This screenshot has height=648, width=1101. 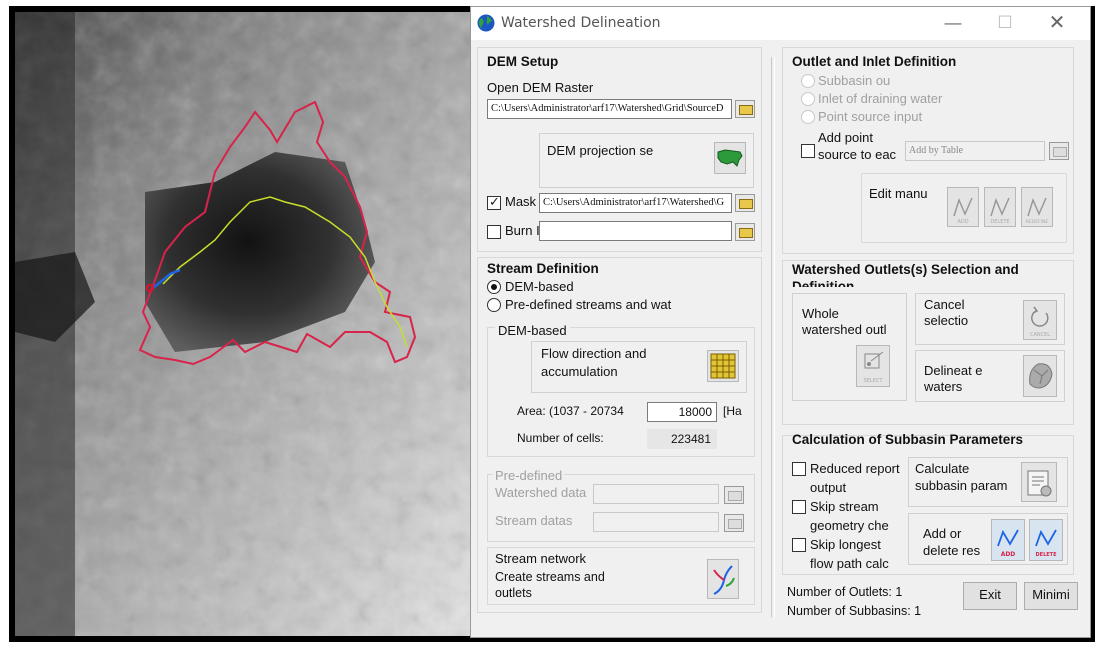 I want to click on open-dem-folder-icon, so click(x=745, y=109).